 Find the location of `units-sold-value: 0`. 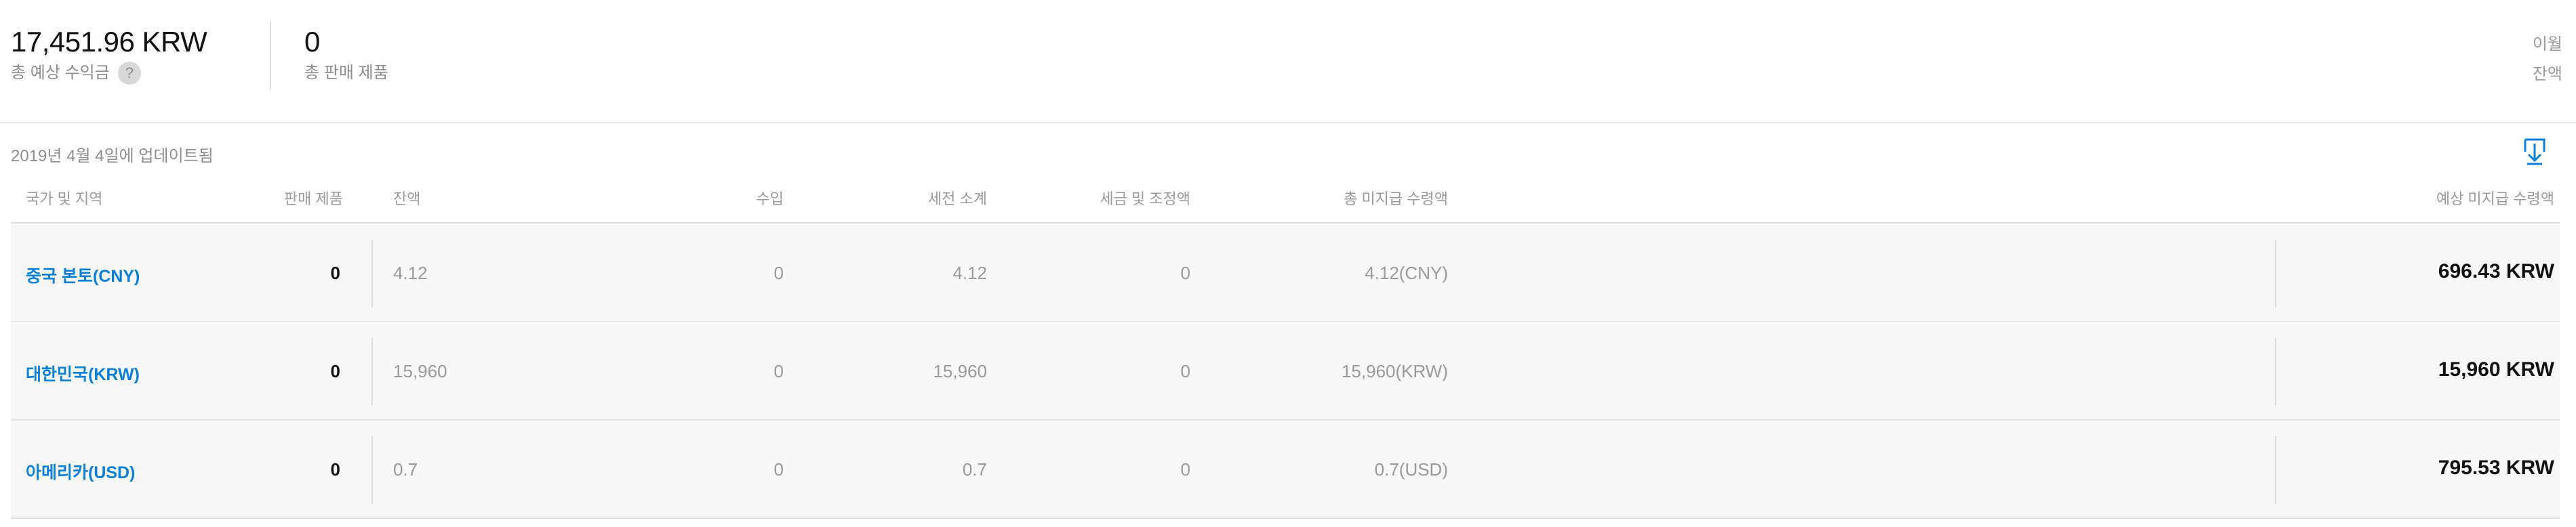

units-sold-value: 0 is located at coordinates (312, 42).